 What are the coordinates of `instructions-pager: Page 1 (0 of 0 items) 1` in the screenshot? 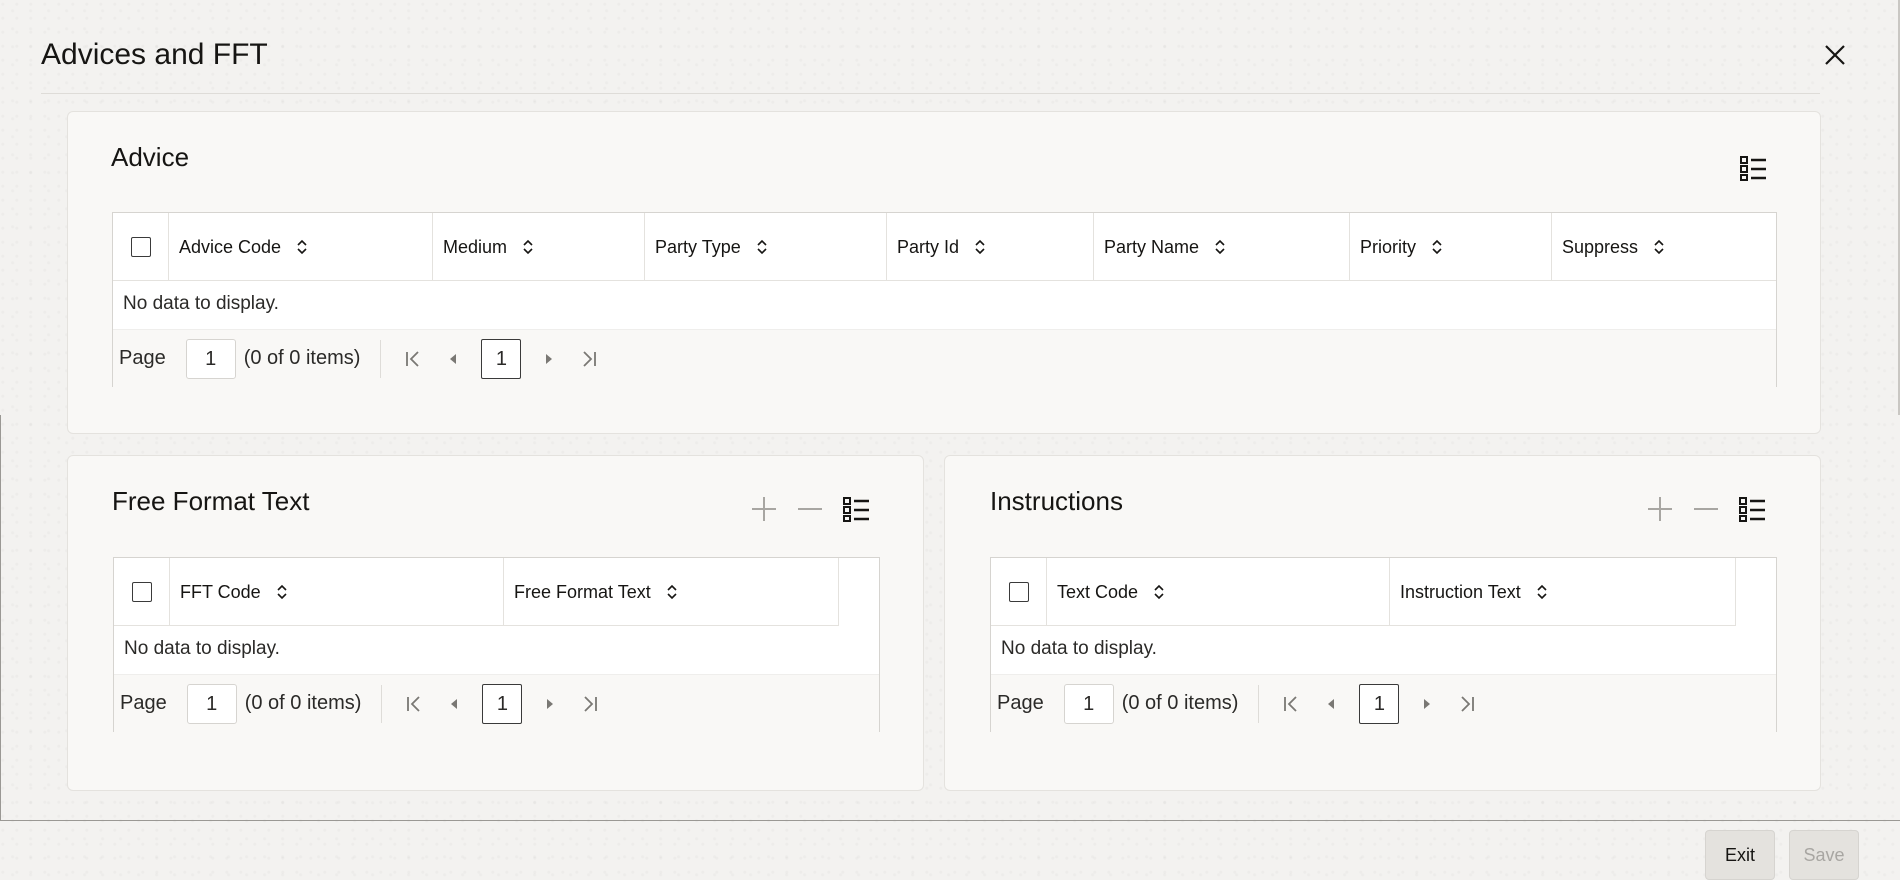 It's located at (1383, 703).